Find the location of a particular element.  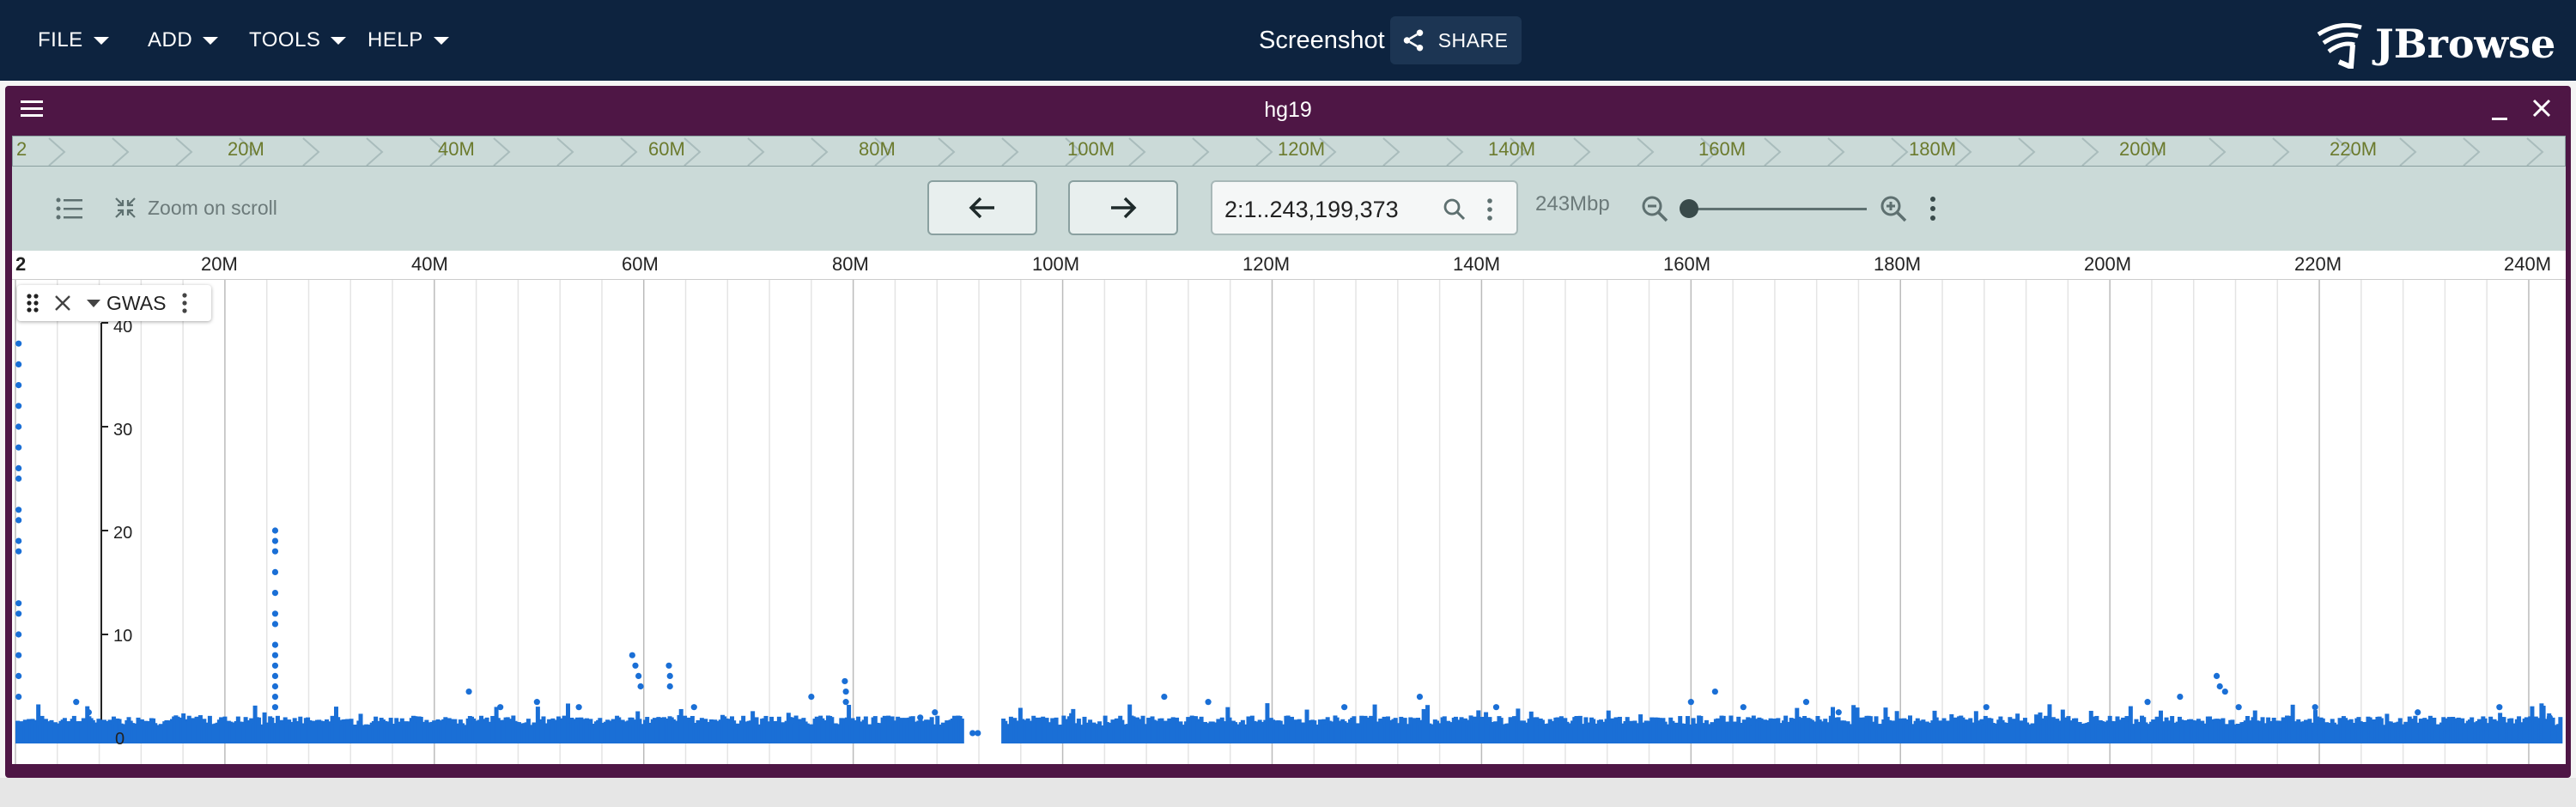

minimize-view-button is located at coordinates (2500, 115).